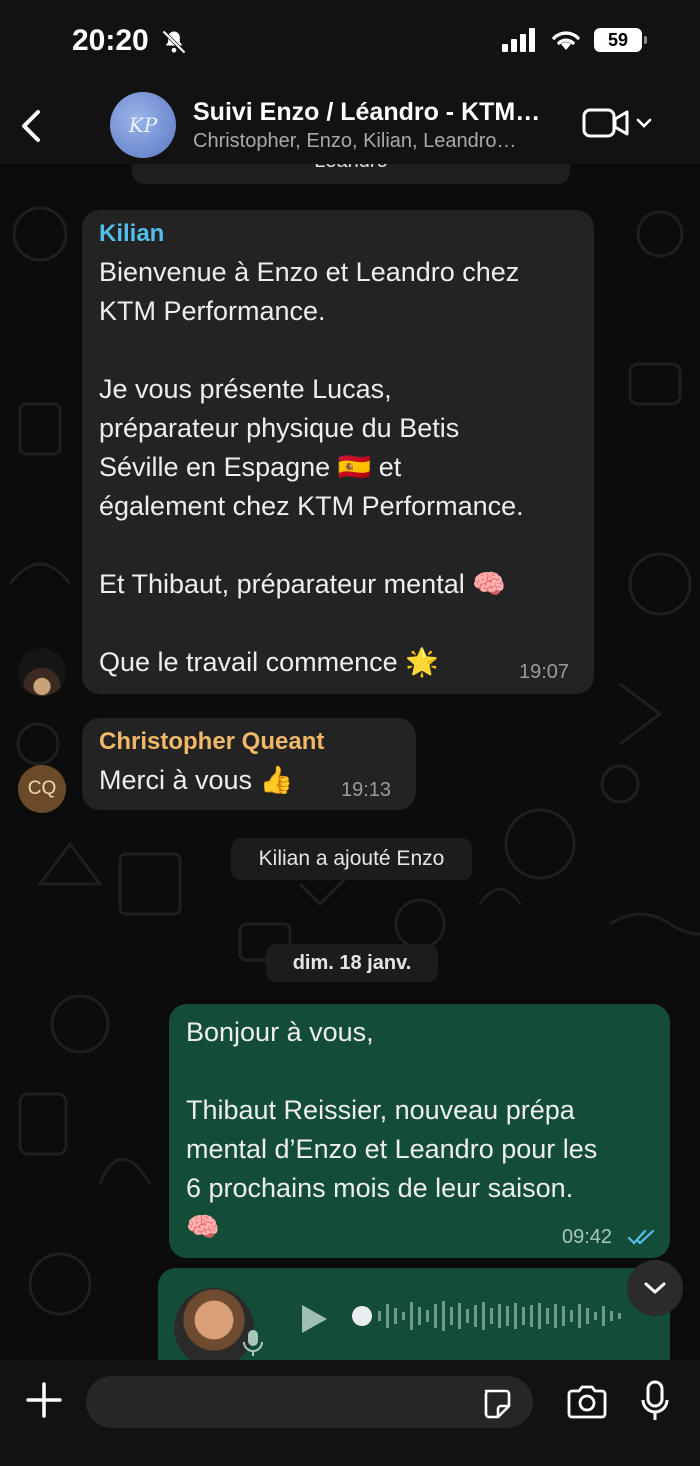 The height and width of the screenshot is (1466, 700). What do you see at coordinates (350, 44) in the screenshot?
I see `status-bar: 20:20 59` at bounding box center [350, 44].